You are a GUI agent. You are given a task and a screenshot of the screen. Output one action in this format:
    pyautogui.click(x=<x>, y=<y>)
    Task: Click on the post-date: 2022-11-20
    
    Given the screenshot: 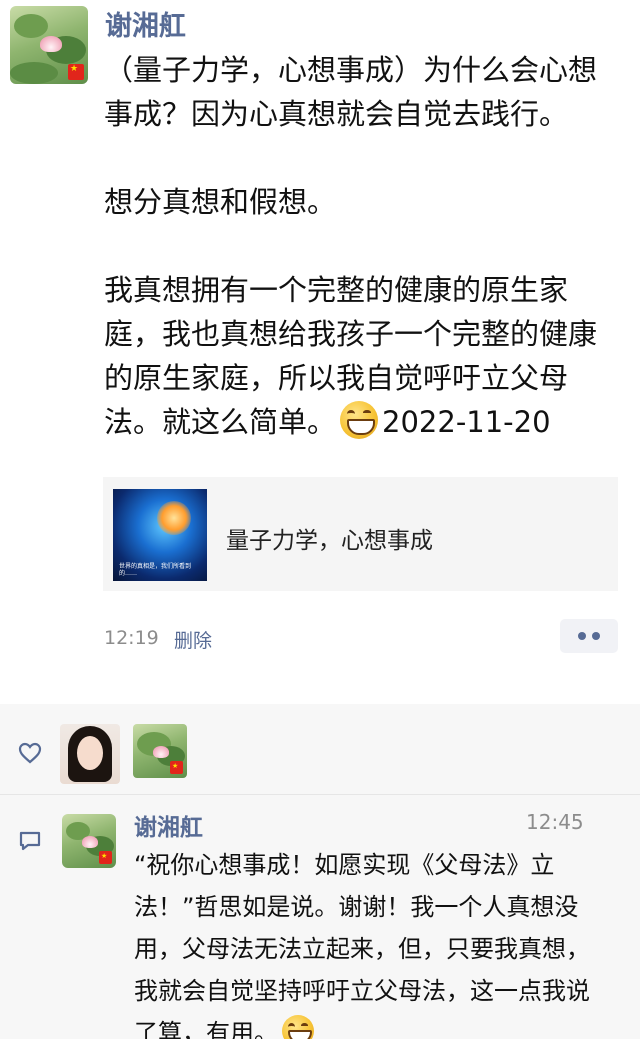 What is the action you would take?
    pyautogui.click(x=466, y=422)
    